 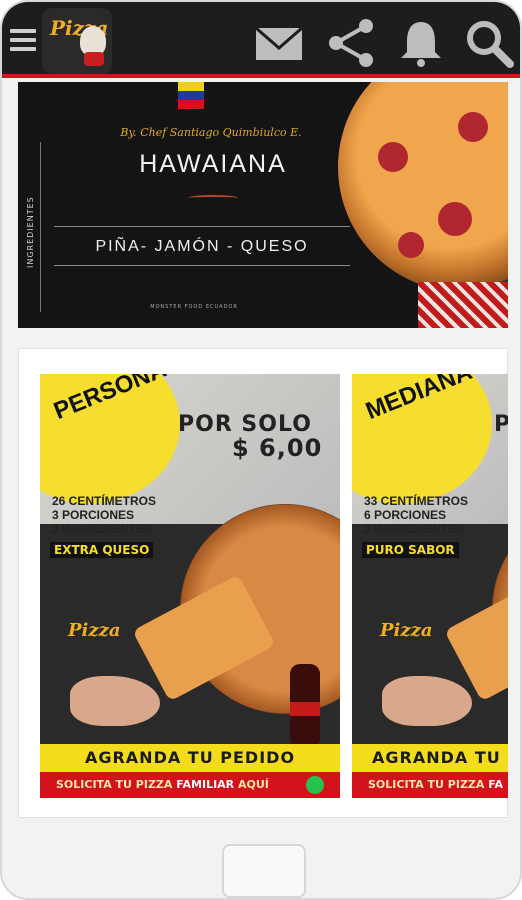 What do you see at coordinates (194, 307) in the screenshot?
I see `brand-footer: MONSTER FOOD ECUADOR` at bounding box center [194, 307].